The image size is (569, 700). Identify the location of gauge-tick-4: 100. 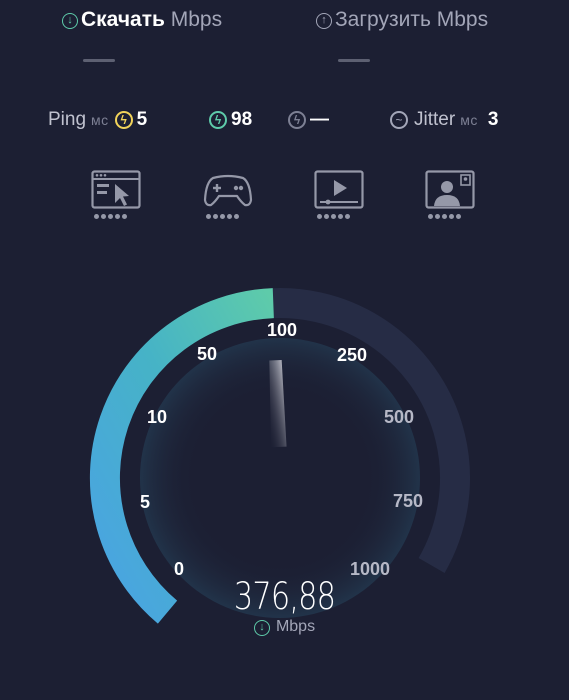
(282, 330).